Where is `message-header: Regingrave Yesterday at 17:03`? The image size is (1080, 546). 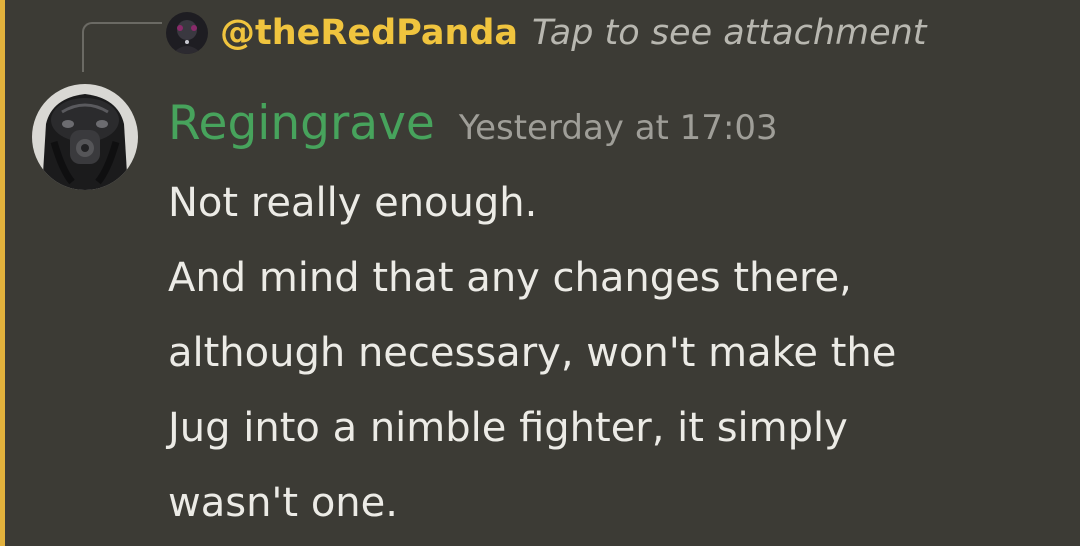
message-header: Regingrave Yesterday at 17:03 is located at coordinates (473, 129).